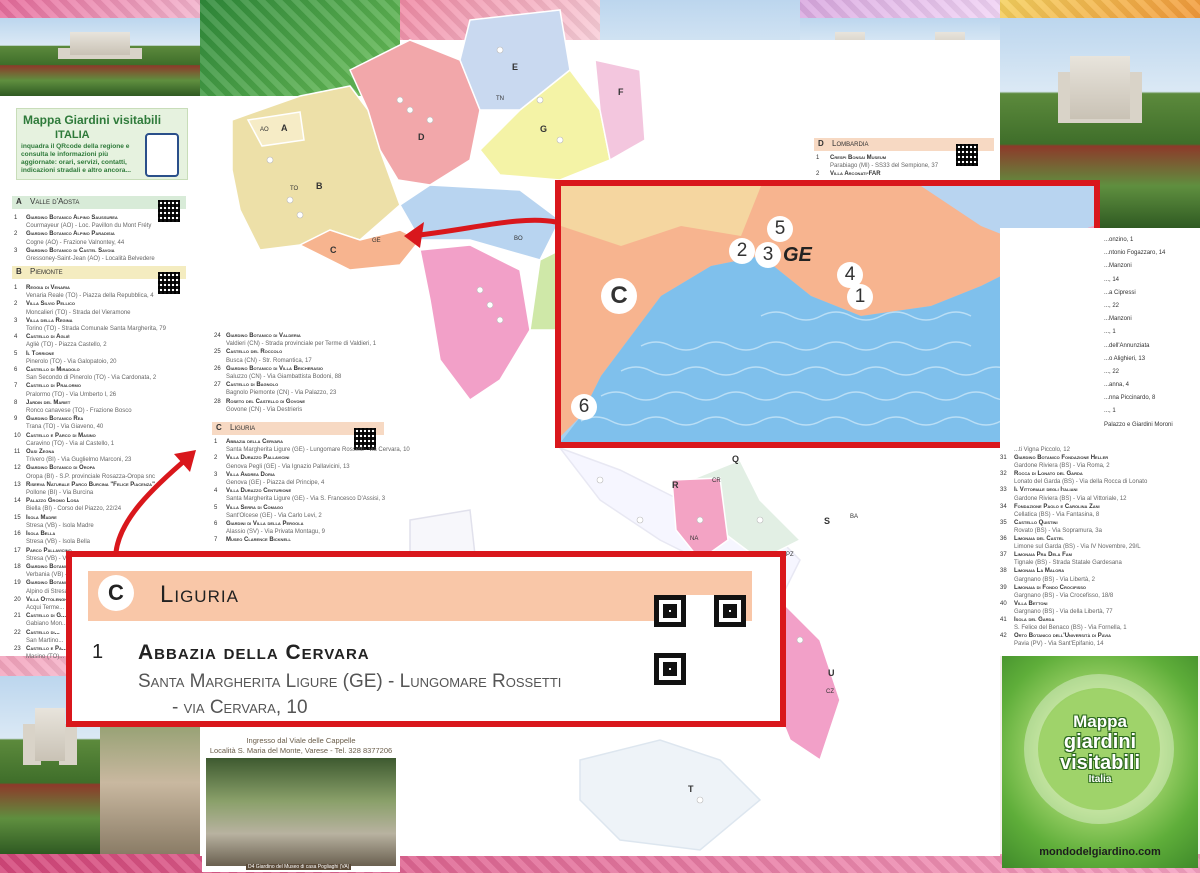 The height and width of the screenshot is (873, 1200). I want to click on region-letter-t: T, so click(691, 789).